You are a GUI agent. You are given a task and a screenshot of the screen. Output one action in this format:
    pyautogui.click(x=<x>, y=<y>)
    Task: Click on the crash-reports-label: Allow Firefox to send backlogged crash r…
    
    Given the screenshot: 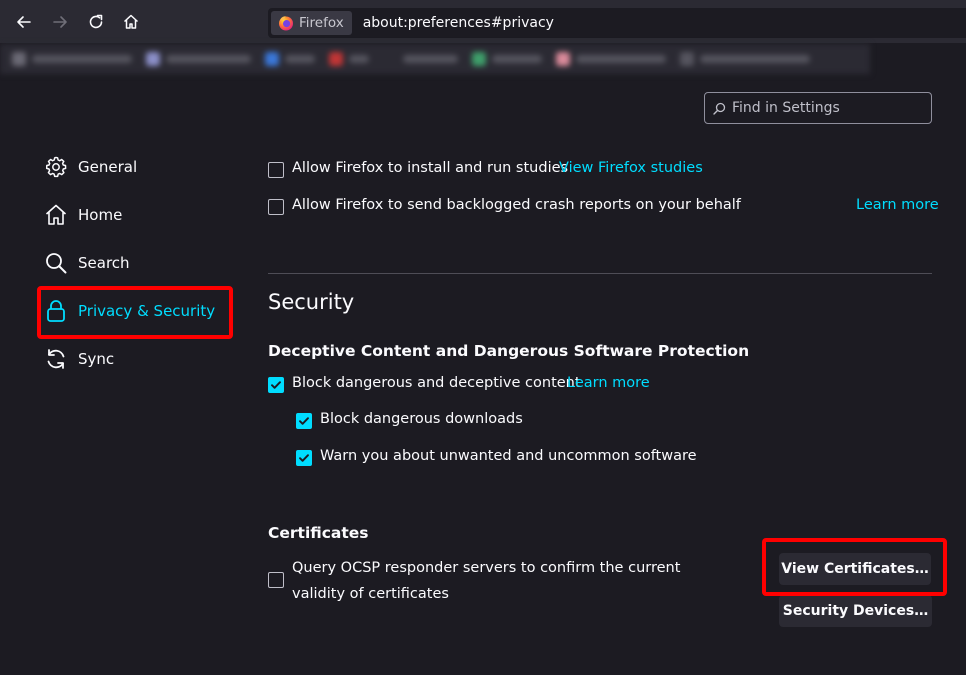 What is the action you would take?
    pyautogui.click(x=516, y=205)
    